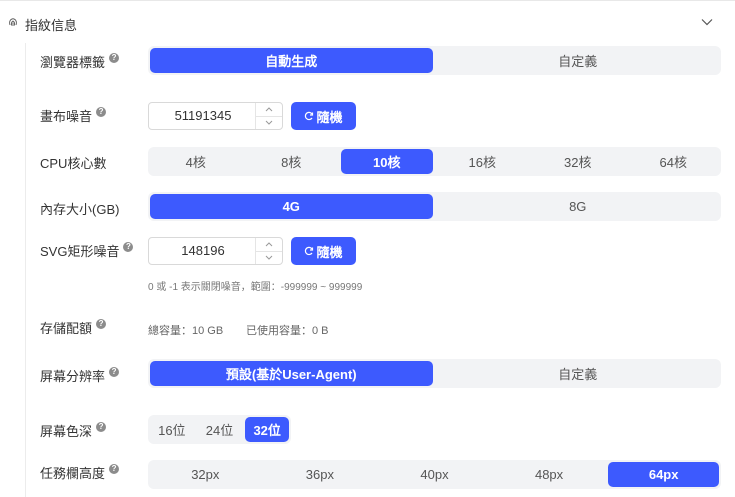 Image resolution: width=735 pixels, height=497 pixels. Describe the element at coordinates (66, 116) in the screenshot. I see `canvas-noise-label-text: 畫布噪音` at that location.